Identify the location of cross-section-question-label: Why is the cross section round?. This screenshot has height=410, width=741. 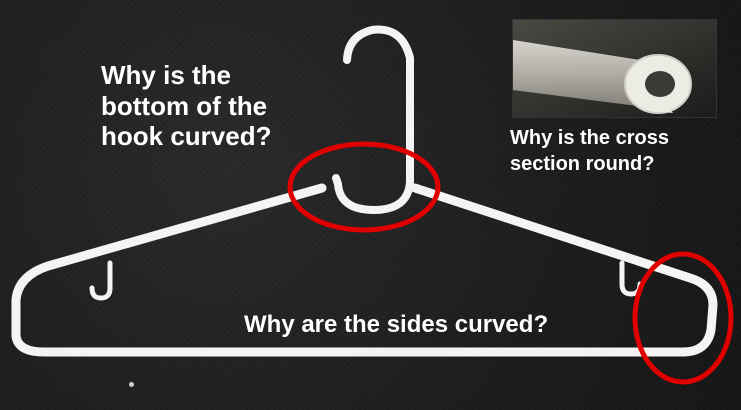
(589, 151).